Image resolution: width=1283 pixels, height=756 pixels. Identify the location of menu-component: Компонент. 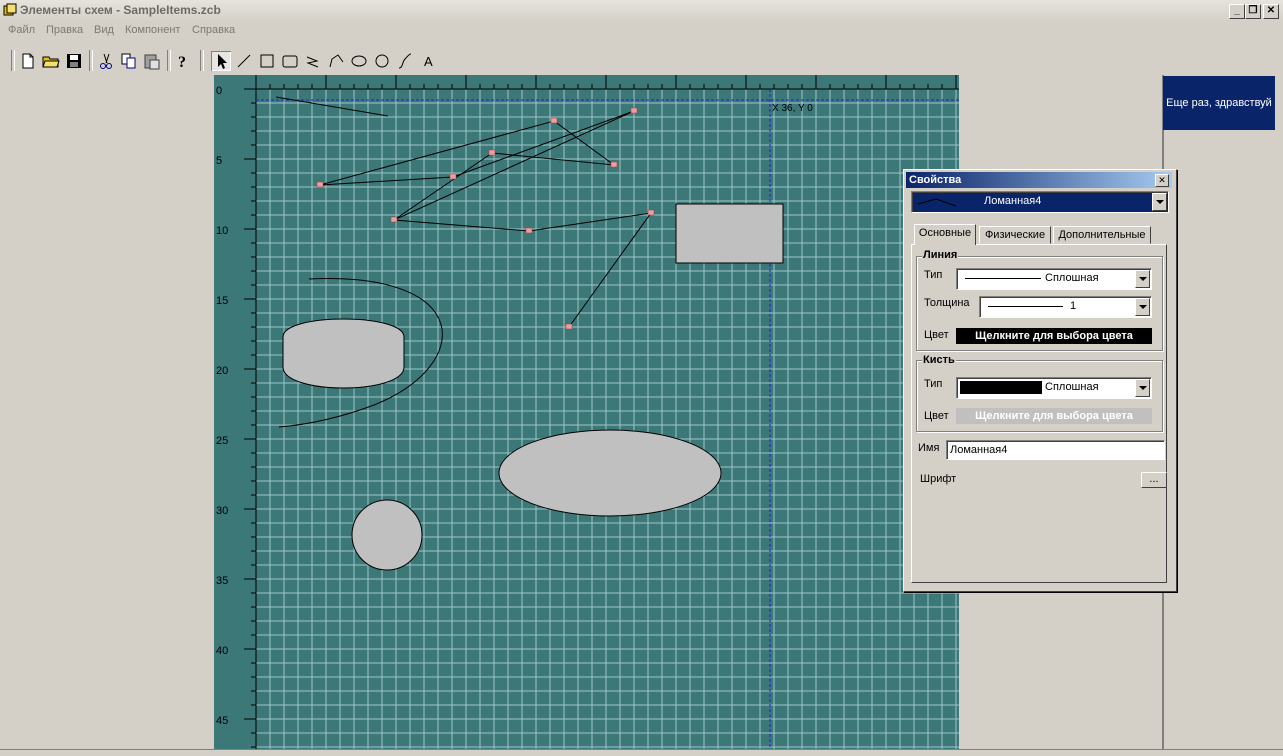
(152, 30).